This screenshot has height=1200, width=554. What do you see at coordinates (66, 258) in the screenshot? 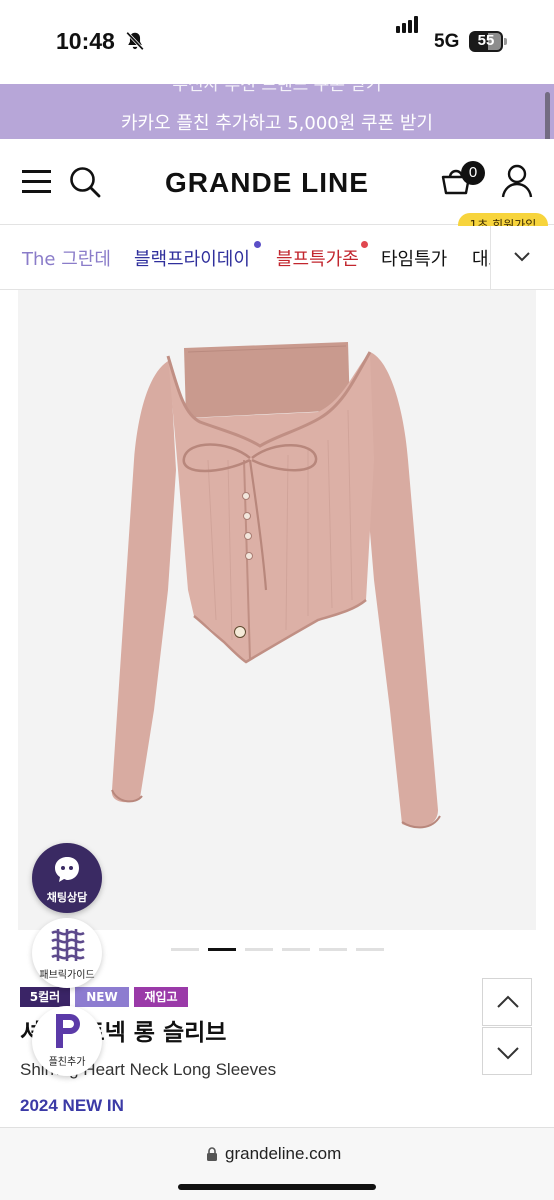
I see `category-item-the-grande: The 그란데` at bounding box center [66, 258].